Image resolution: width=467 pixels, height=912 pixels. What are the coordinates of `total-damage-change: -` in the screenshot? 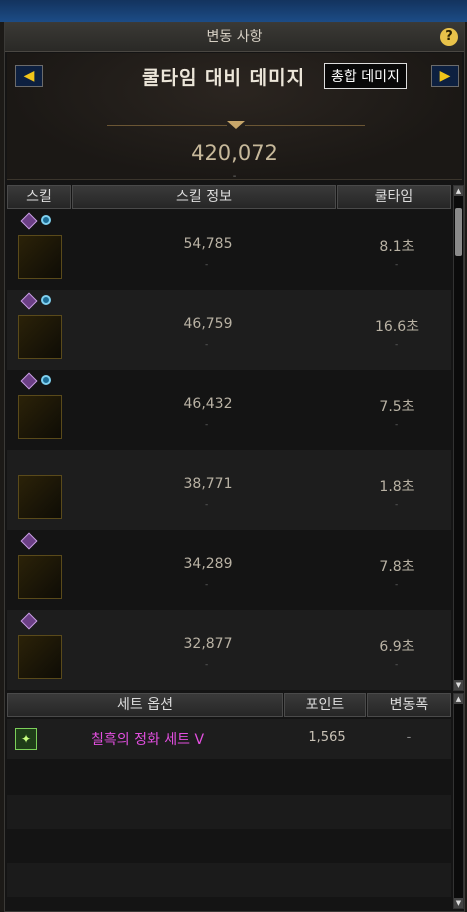 It's located at (234, 176).